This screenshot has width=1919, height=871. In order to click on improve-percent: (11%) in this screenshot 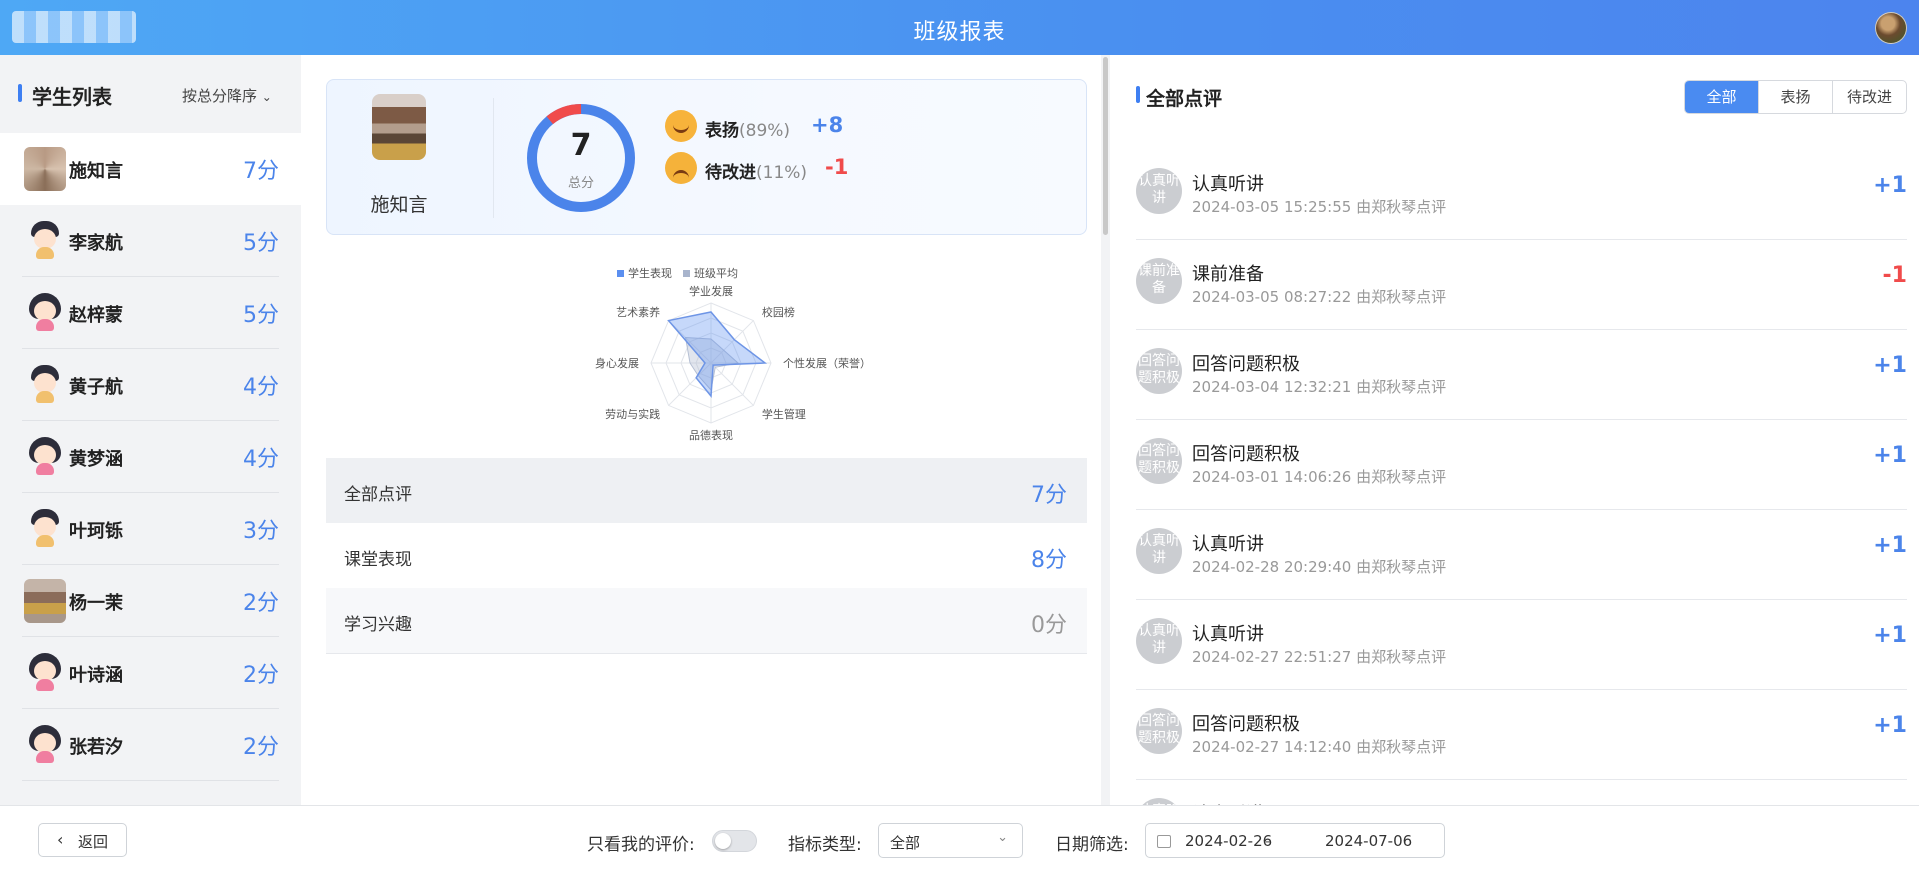, I will do `click(782, 173)`.